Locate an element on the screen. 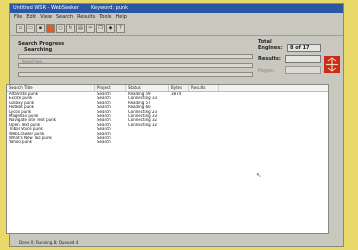 The image size is (358, 250). engines-label: Engines: is located at coordinates (270, 48).